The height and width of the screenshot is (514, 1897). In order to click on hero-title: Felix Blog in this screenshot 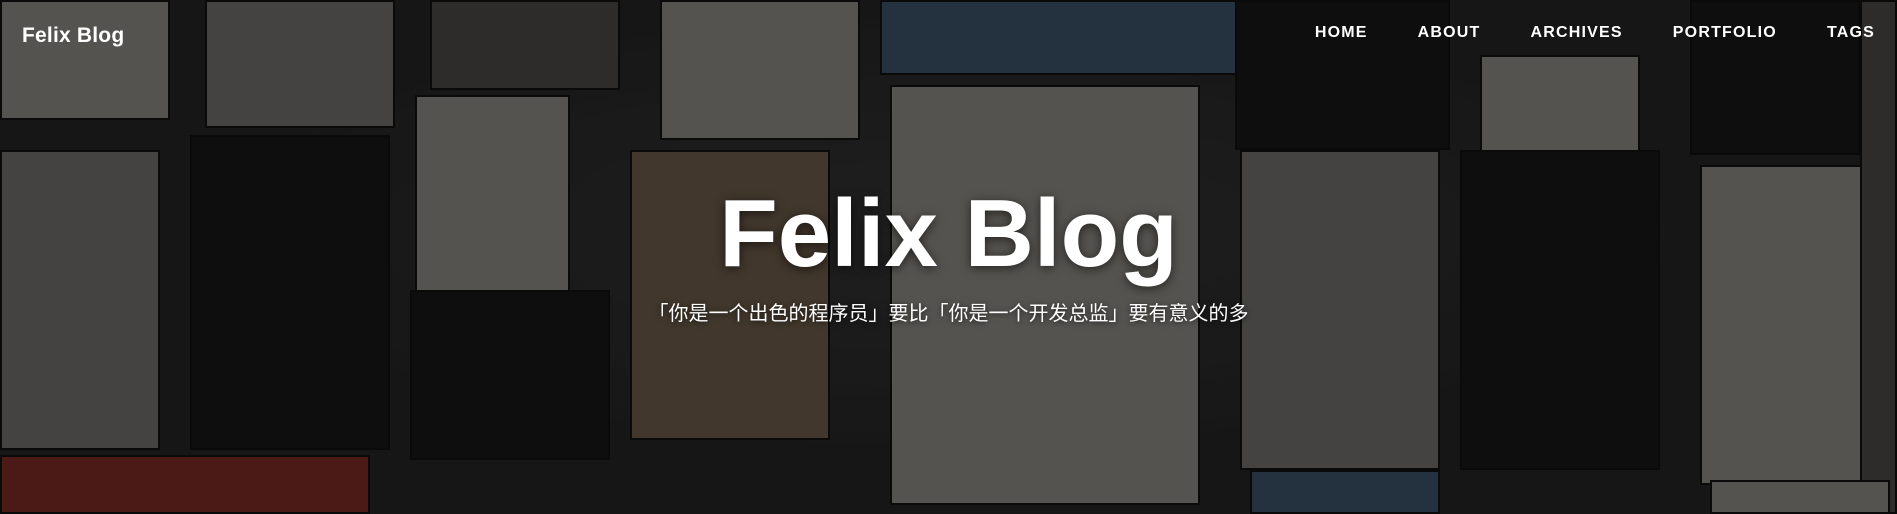, I will do `click(948, 233)`.